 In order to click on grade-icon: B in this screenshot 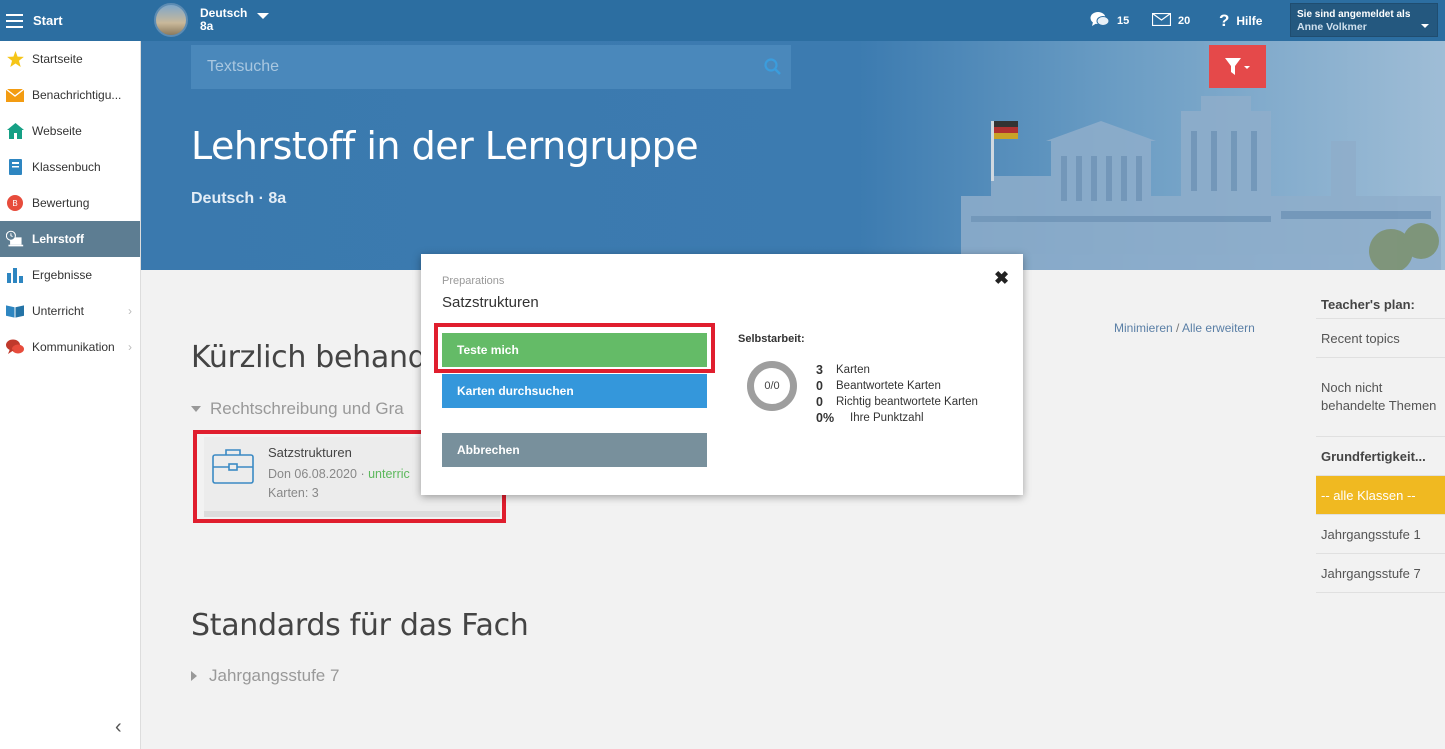, I will do `click(15, 203)`.